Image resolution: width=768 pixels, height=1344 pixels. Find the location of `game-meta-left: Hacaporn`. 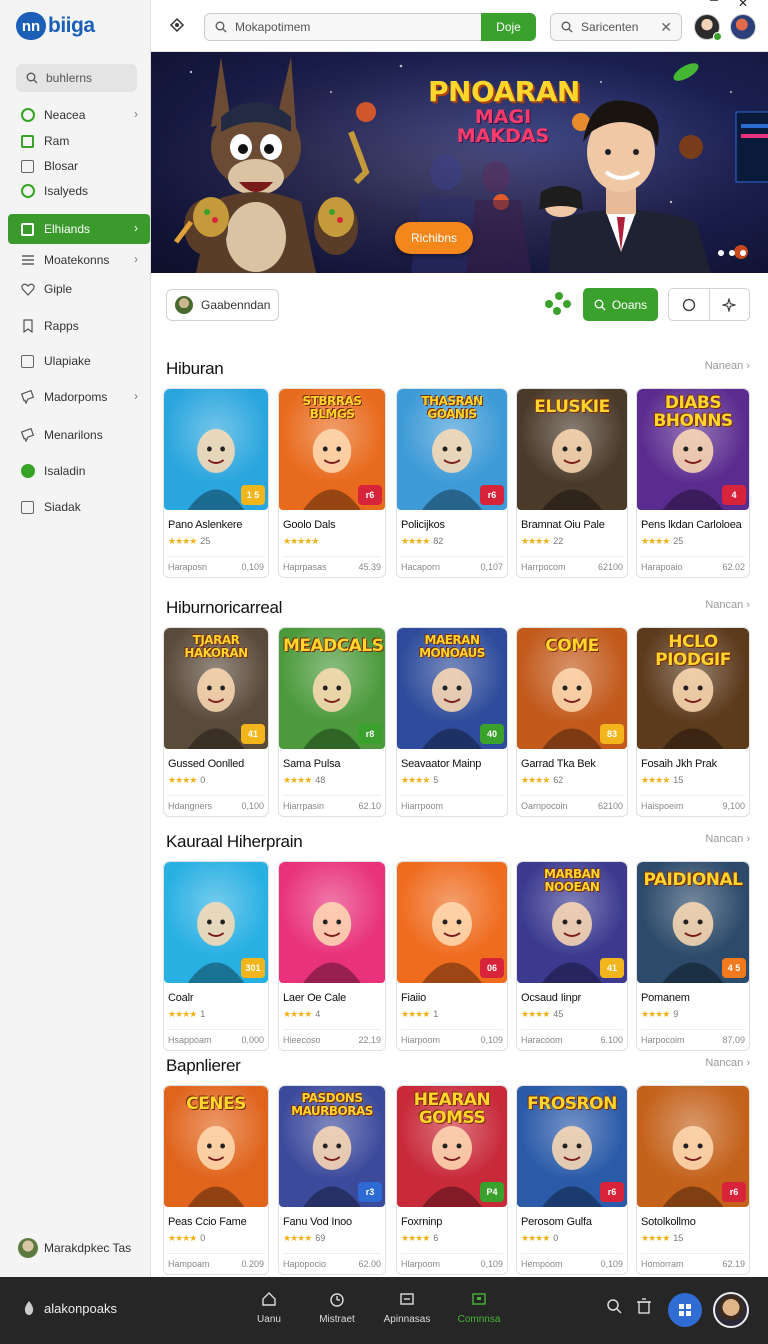

game-meta-left: Hacaporn is located at coordinates (421, 567).